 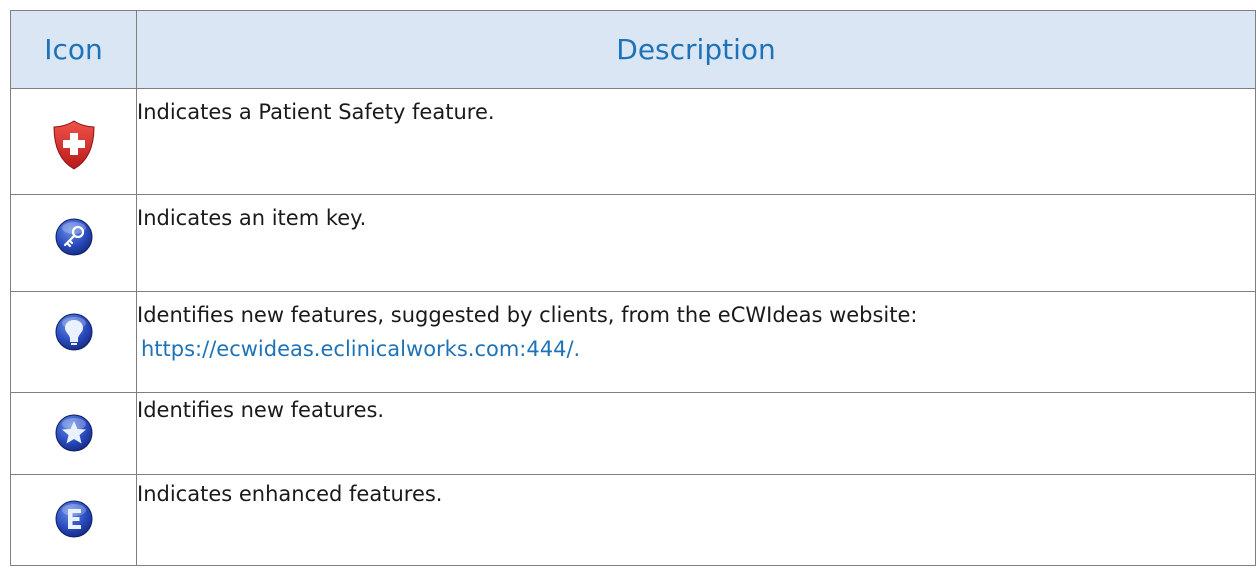 I want to click on icon-column-header: Icon, so click(x=73, y=49).